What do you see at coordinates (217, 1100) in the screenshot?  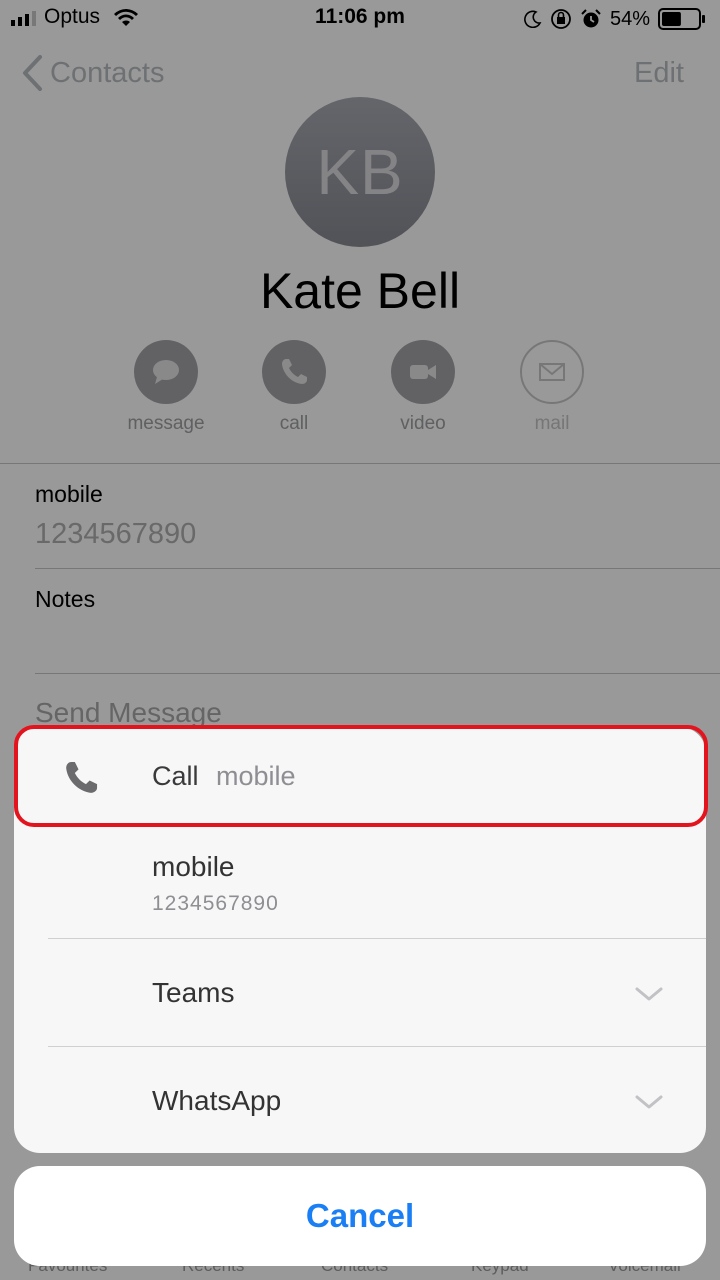 I see `option-whatsapp-label: WhatsApp` at bounding box center [217, 1100].